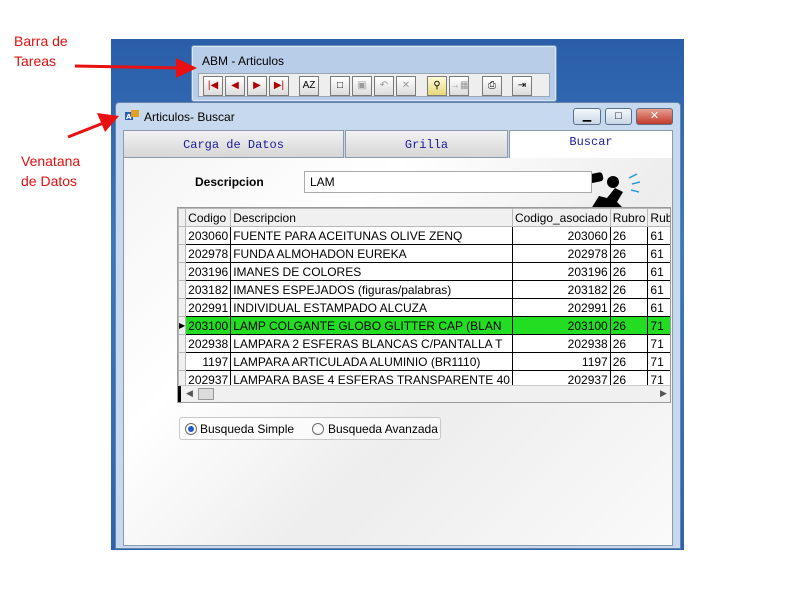  I want to click on delete-icon: ✕, so click(406, 85).